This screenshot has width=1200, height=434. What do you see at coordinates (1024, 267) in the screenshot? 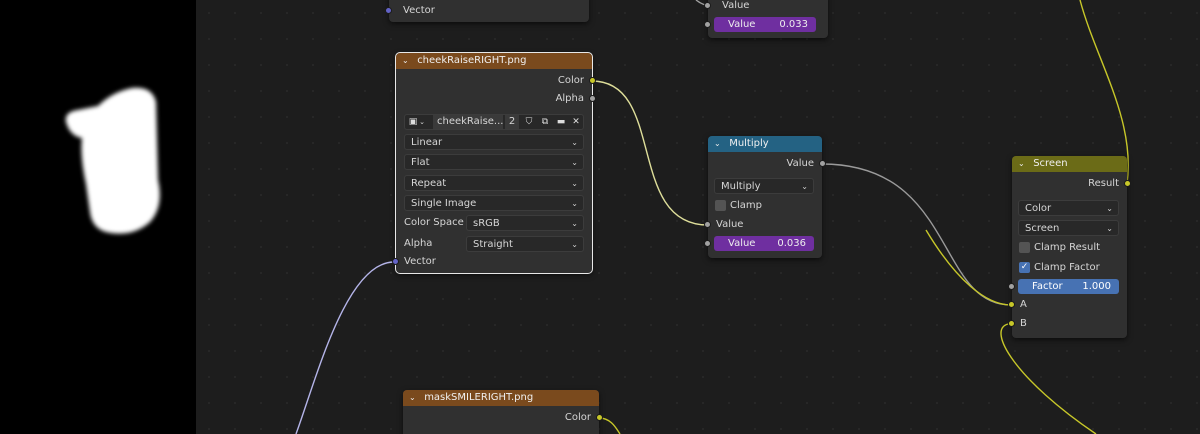
I see `clamp-factor-checkbox: ✓` at bounding box center [1024, 267].